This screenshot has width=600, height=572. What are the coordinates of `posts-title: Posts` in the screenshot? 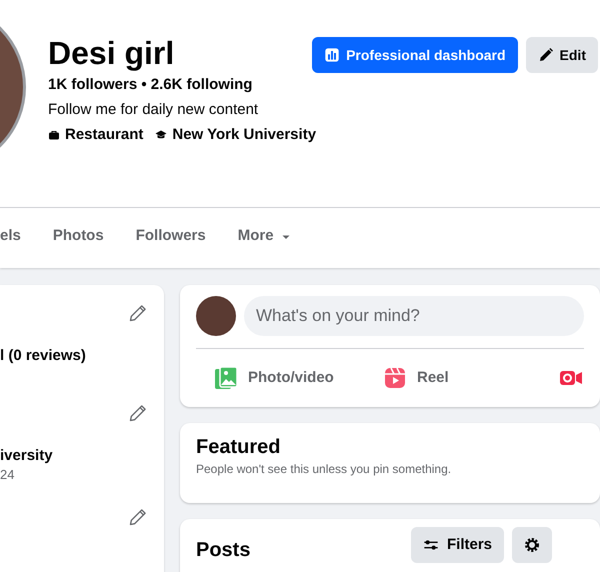 It's located at (224, 550).